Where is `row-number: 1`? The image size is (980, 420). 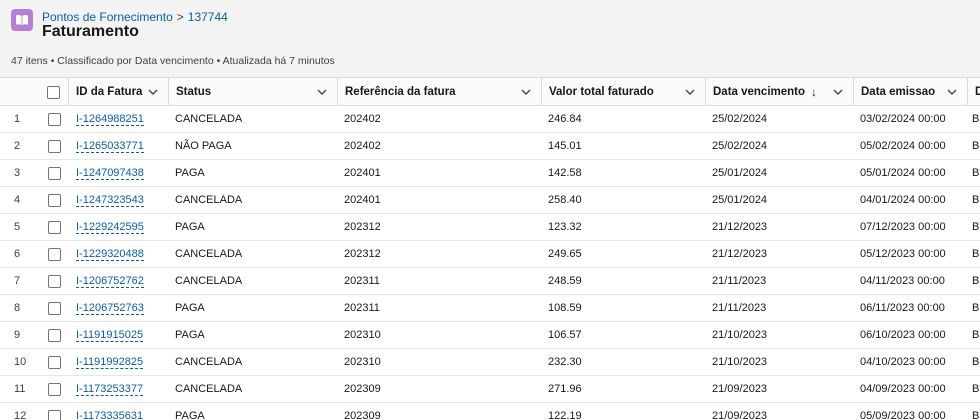
row-number: 1 is located at coordinates (27, 119).